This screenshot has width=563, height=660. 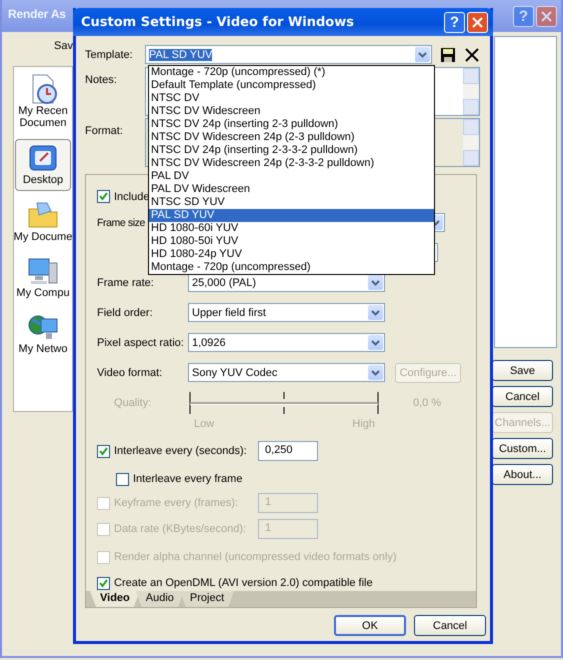 I want to click on place-label: My Compu, so click(x=43, y=293).